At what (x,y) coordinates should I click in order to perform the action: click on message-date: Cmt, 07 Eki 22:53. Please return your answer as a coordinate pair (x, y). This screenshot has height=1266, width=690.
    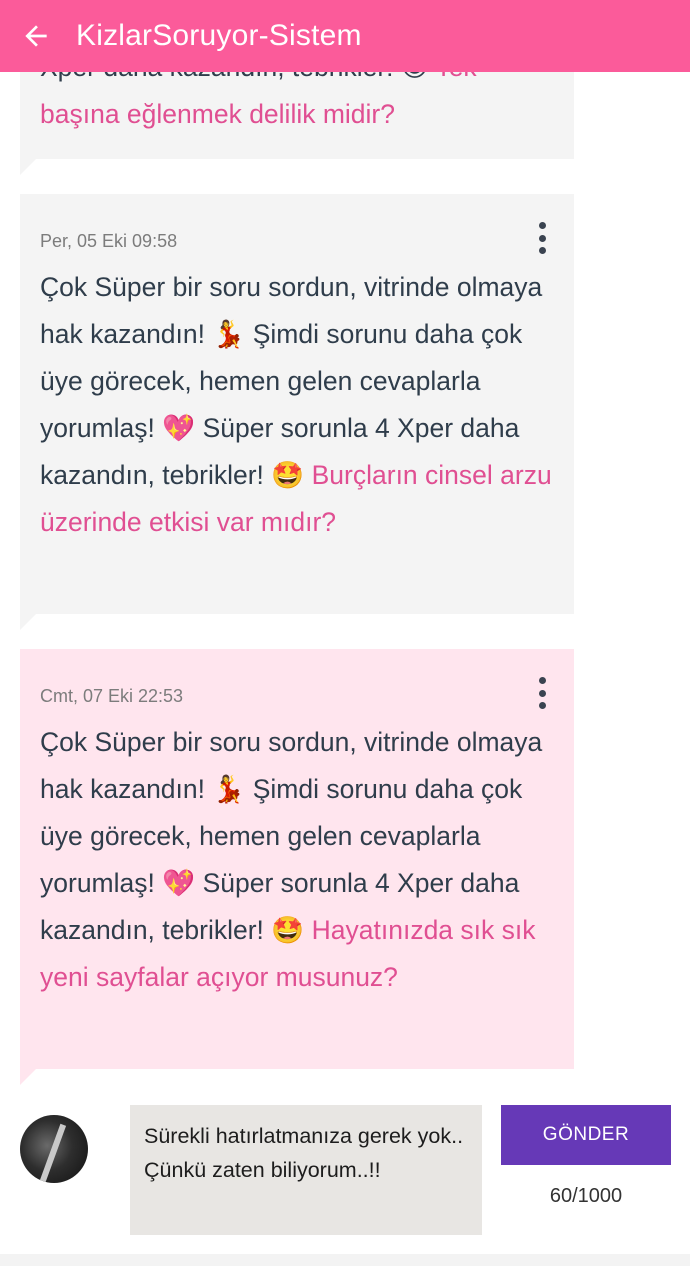
    Looking at the image, I should click on (112, 696).